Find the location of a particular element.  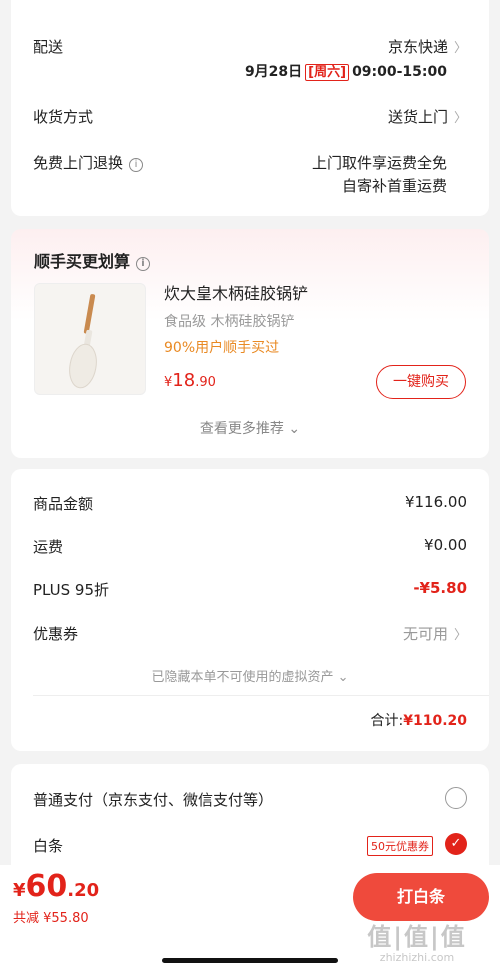

total-row: 合计:¥110.20 is located at coordinates (419, 720).